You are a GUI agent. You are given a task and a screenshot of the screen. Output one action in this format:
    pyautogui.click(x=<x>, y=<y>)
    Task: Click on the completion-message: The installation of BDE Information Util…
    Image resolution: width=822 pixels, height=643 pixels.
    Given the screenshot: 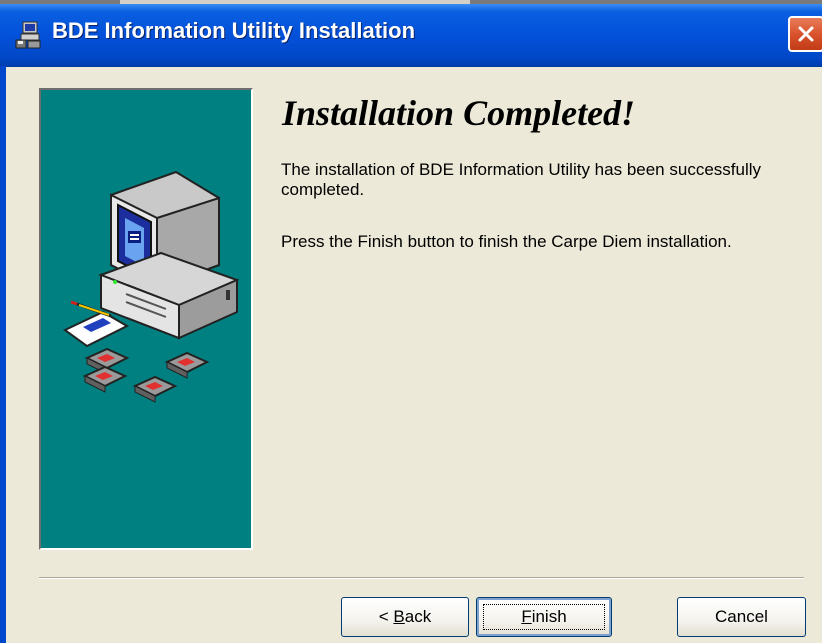 What is the action you would take?
    pyautogui.click(x=521, y=179)
    